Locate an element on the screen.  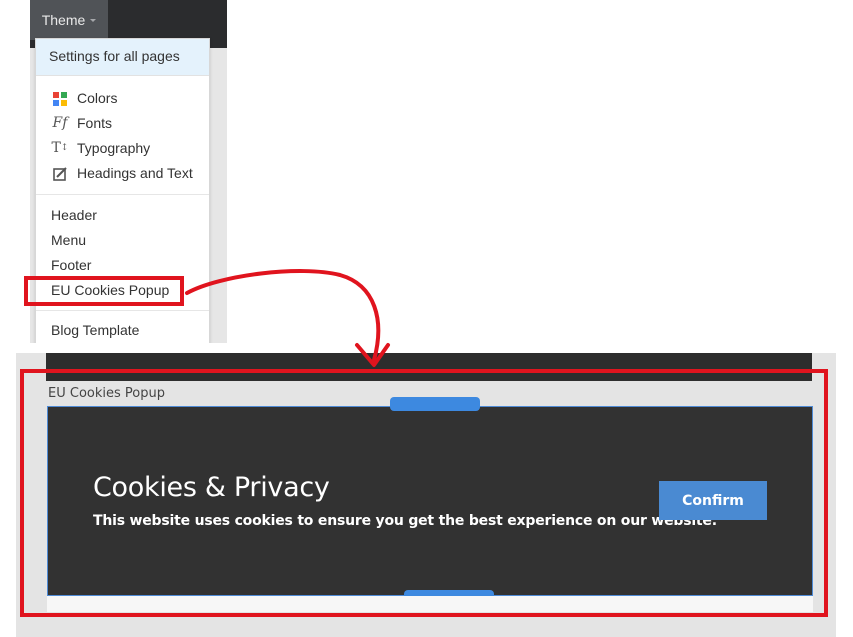
typography-icon: T ↕ is located at coordinates (60, 148).